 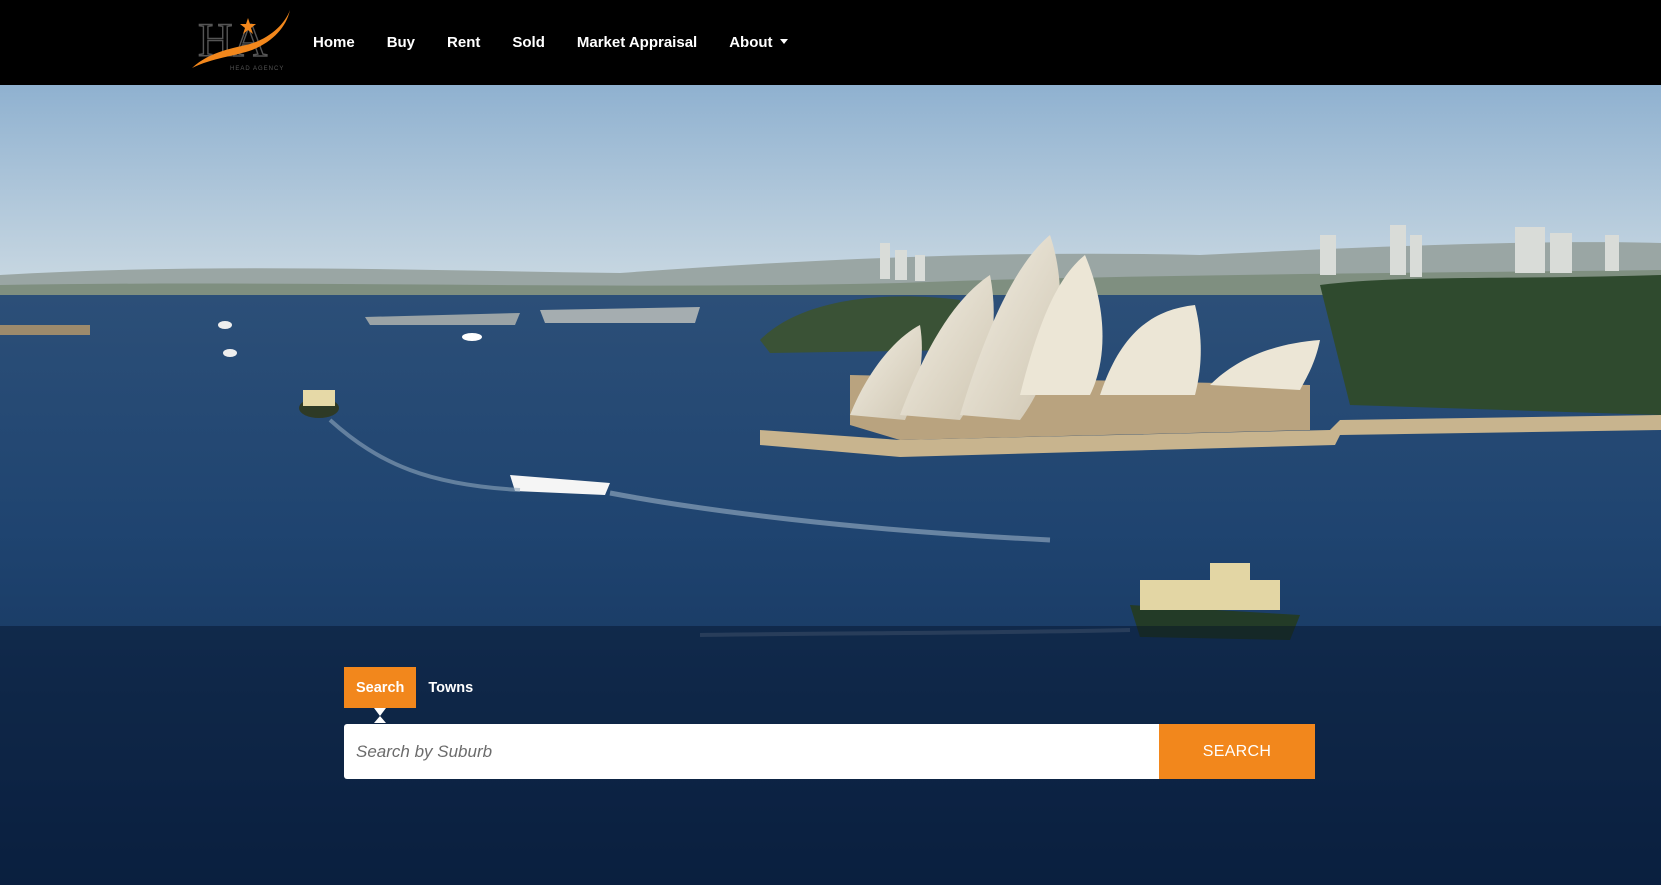 I want to click on nav-rent: Rent, so click(x=463, y=43).